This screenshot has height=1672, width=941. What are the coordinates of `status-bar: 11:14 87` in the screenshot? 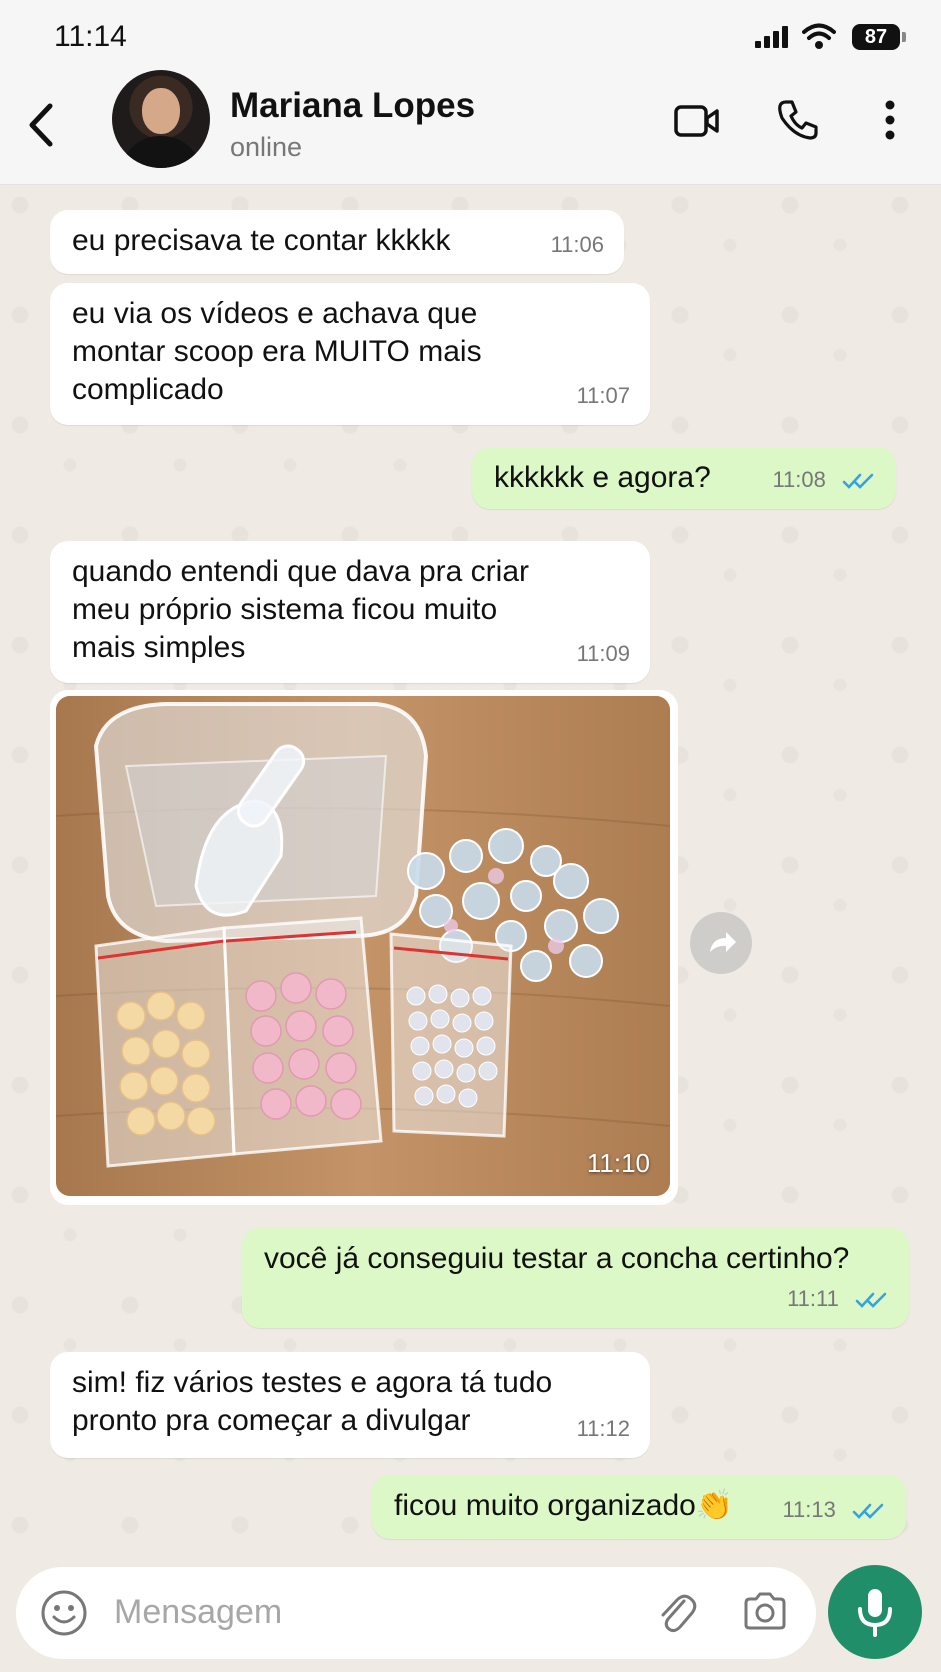 It's located at (470, 37).